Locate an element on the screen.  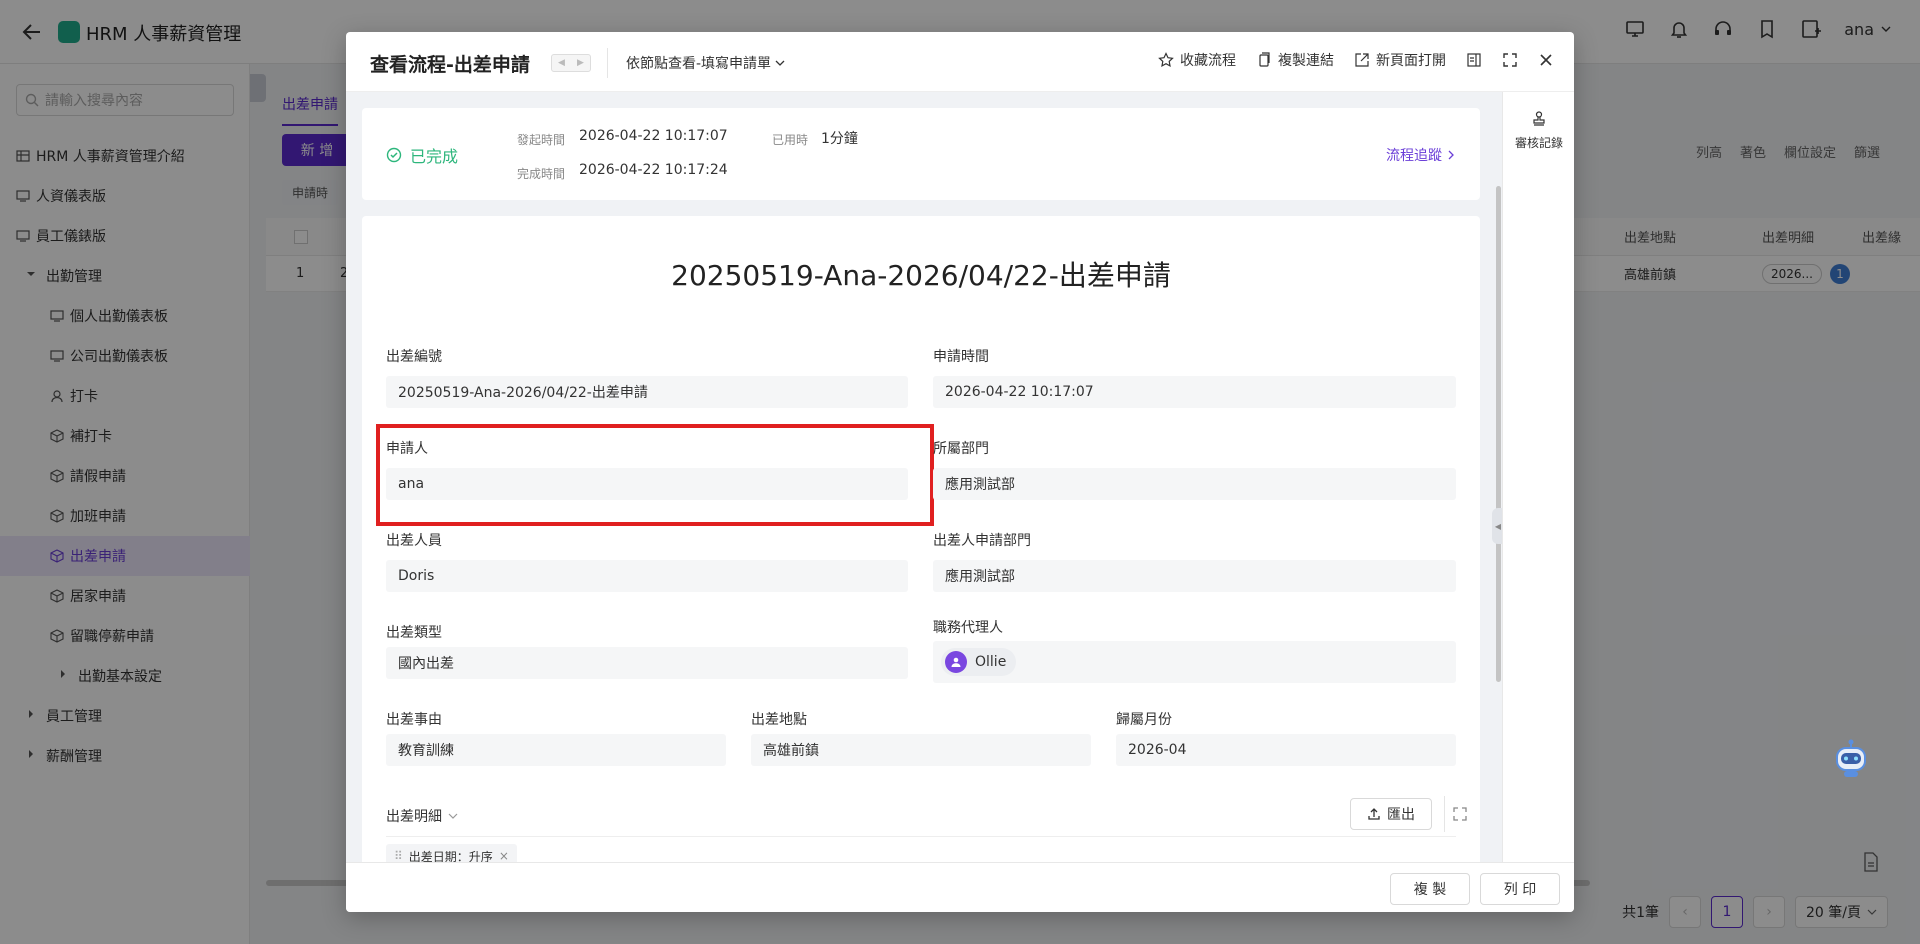
favorite-label: 收藏流程 is located at coordinates (1208, 61).